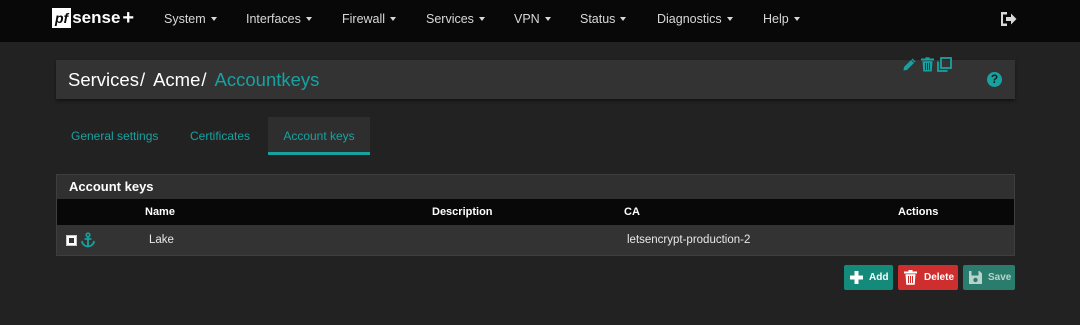  What do you see at coordinates (535, 240) in the screenshot?
I see `table-row: Lake letsencrypt-production-2` at bounding box center [535, 240].